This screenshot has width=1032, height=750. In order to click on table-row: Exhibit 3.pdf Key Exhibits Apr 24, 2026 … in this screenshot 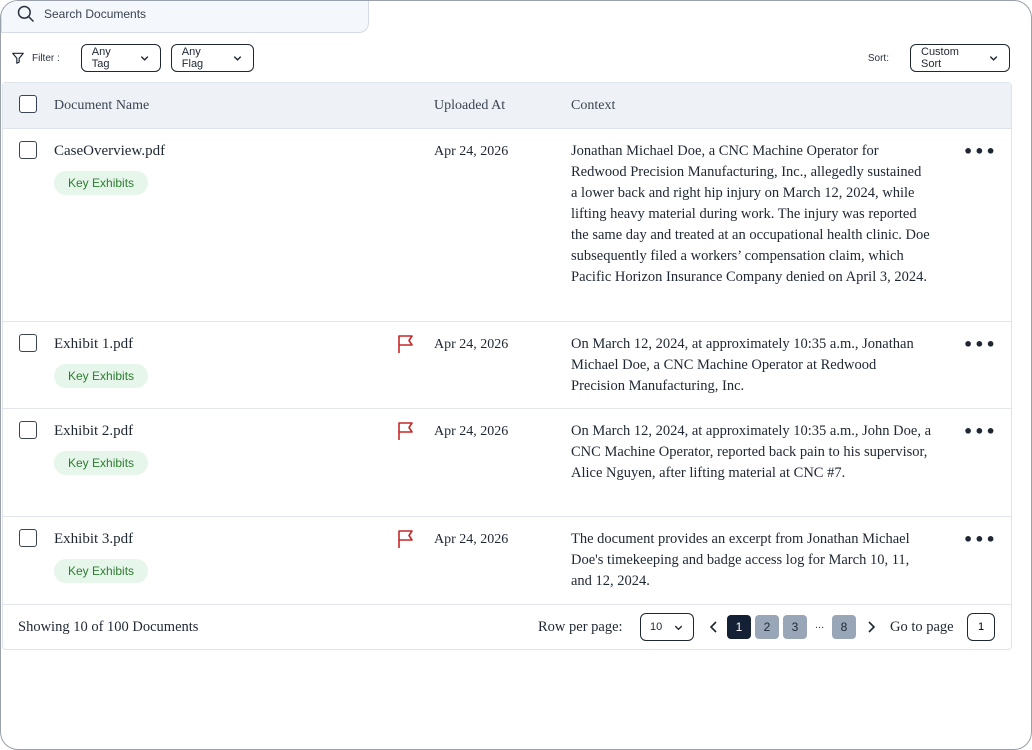, I will do `click(507, 561)`.